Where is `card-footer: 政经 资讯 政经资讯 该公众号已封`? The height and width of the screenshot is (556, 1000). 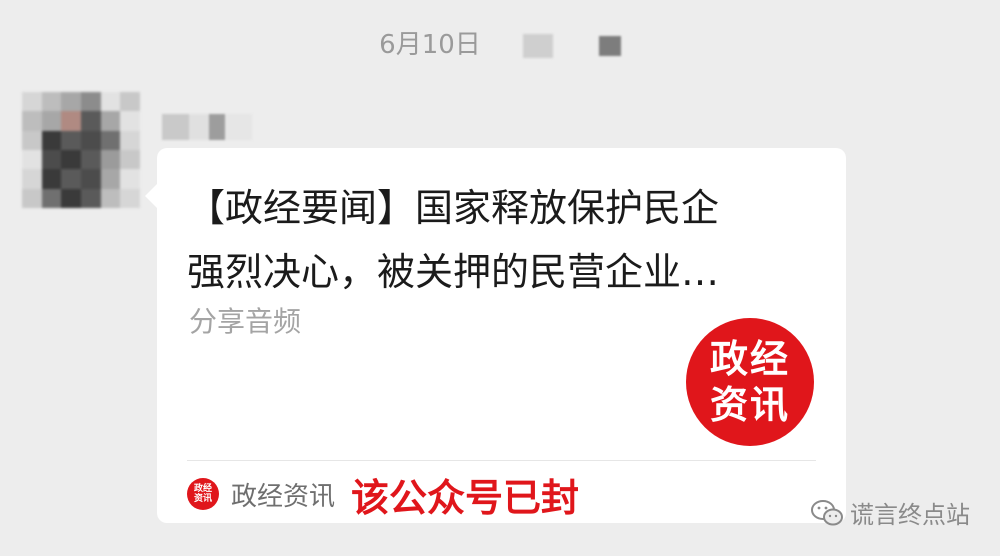
card-footer: 政经 资讯 政经资讯 该公众号已封 is located at coordinates (383, 495).